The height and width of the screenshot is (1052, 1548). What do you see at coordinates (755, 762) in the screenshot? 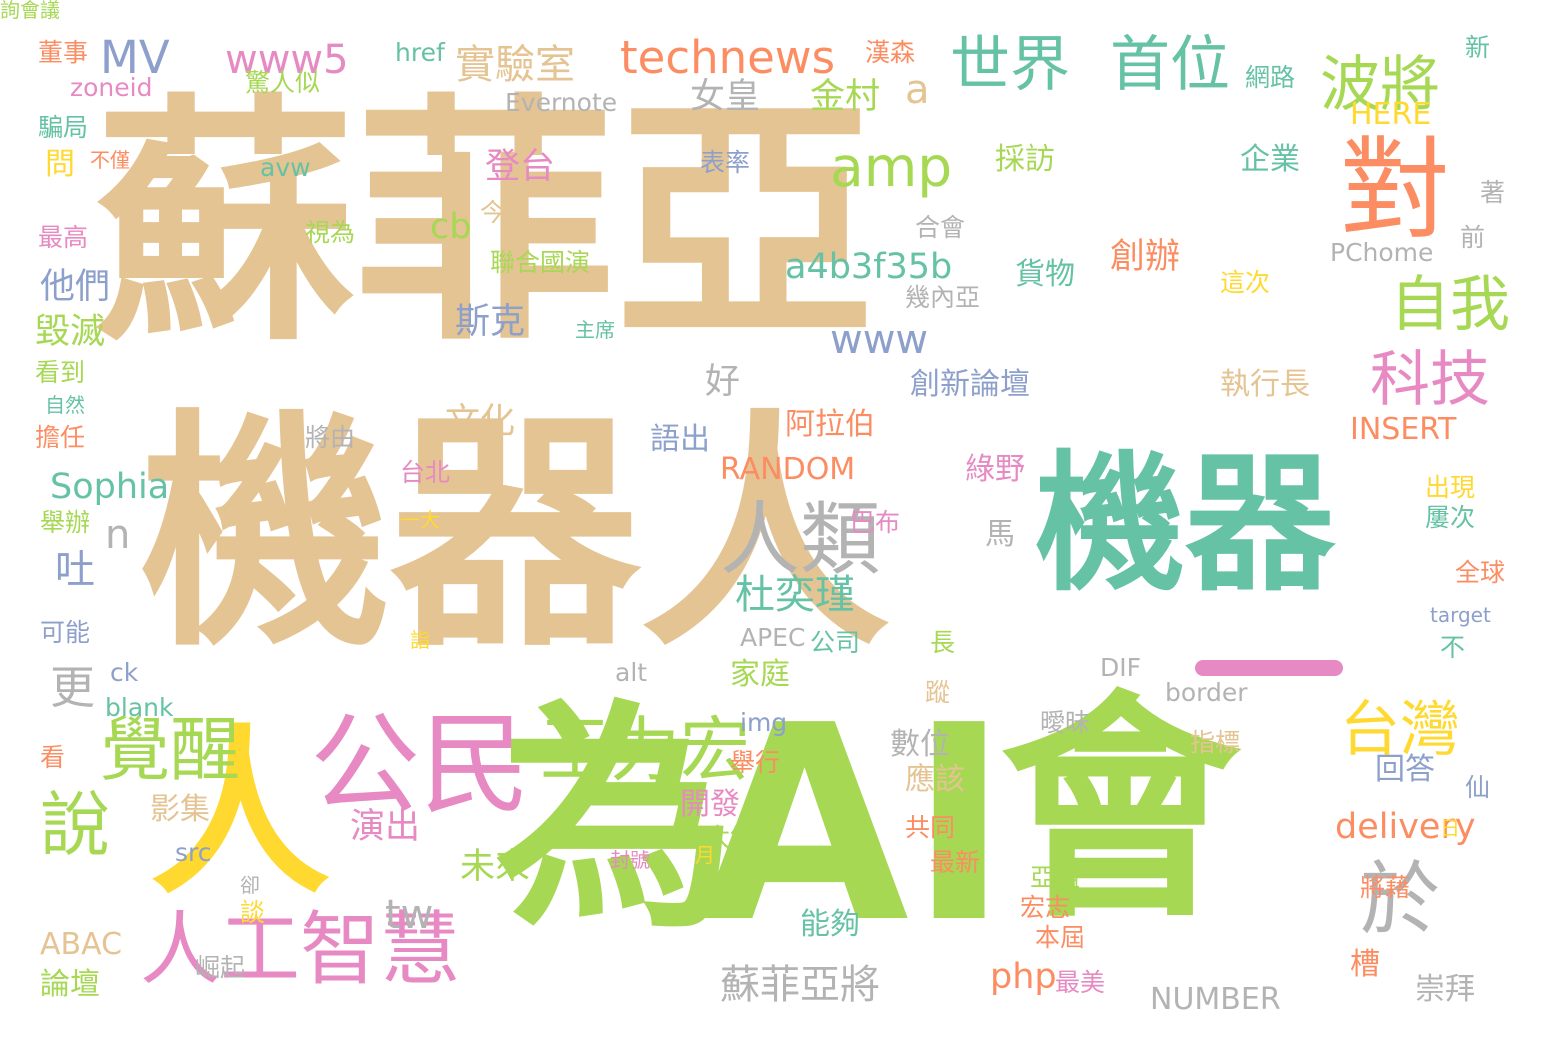
I see `word: 舉行` at bounding box center [755, 762].